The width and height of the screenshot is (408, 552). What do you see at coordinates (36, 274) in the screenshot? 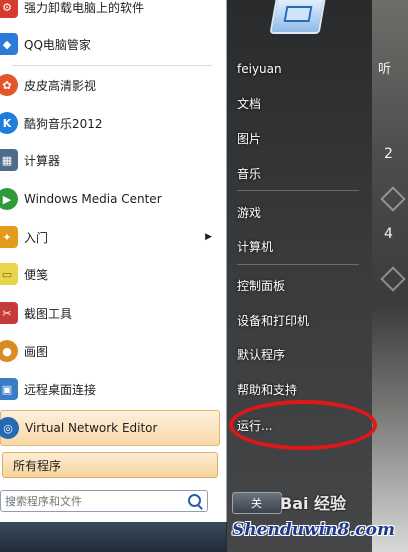
I see `program-label: 便笺` at bounding box center [36, 274].